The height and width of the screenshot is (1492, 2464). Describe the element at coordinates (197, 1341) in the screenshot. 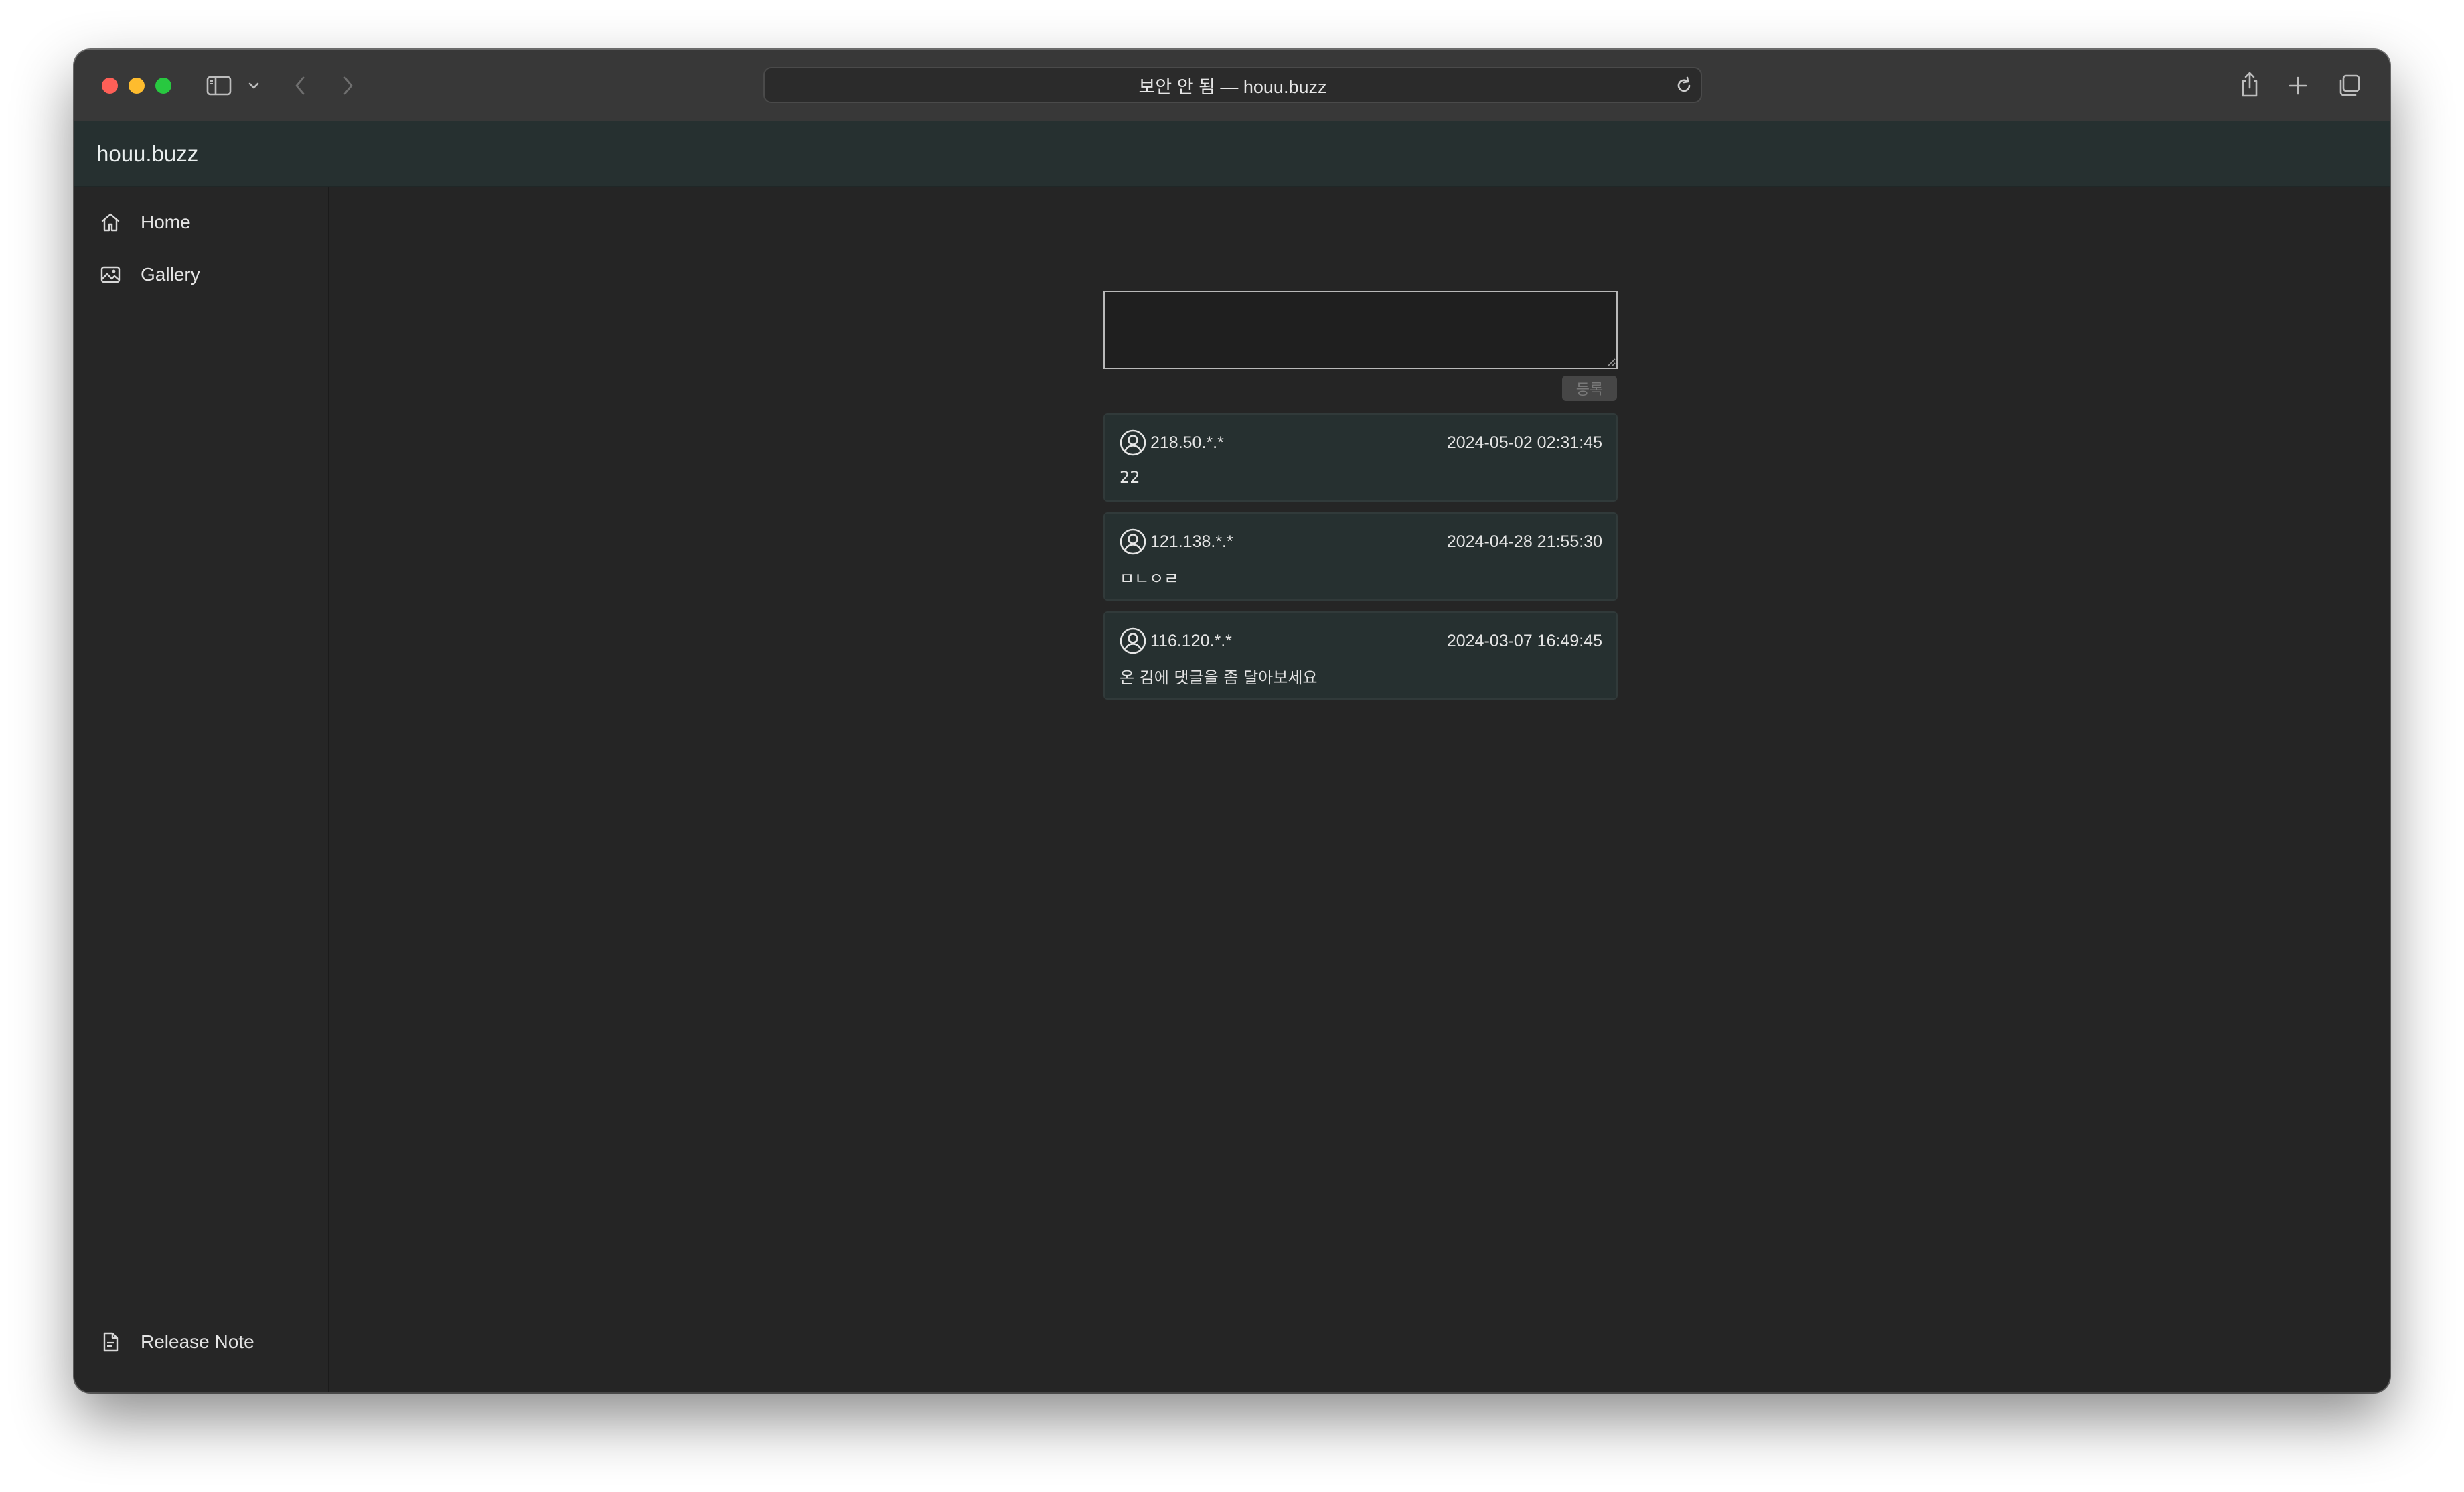

I see `sidebar-item-label: Release Note` at that location.